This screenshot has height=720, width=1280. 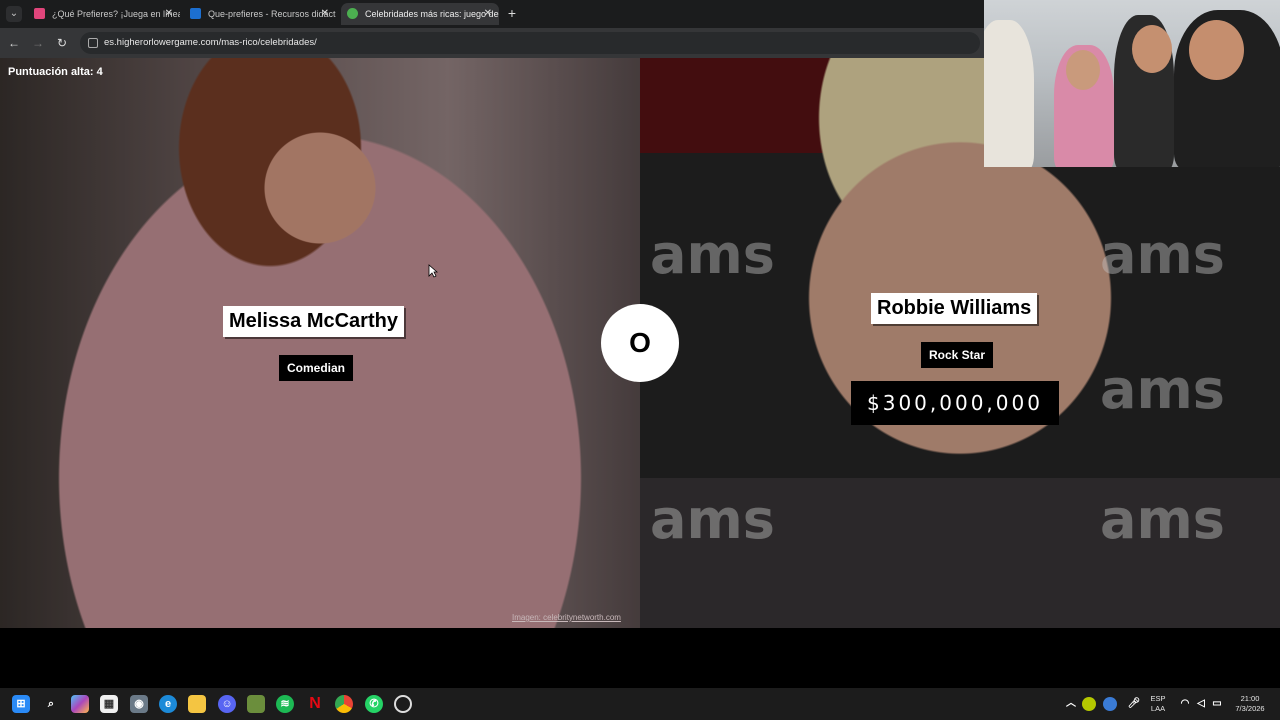 I want to click on left-celebrity-name: Melissa McCarthy, so click(x=313, y=321).